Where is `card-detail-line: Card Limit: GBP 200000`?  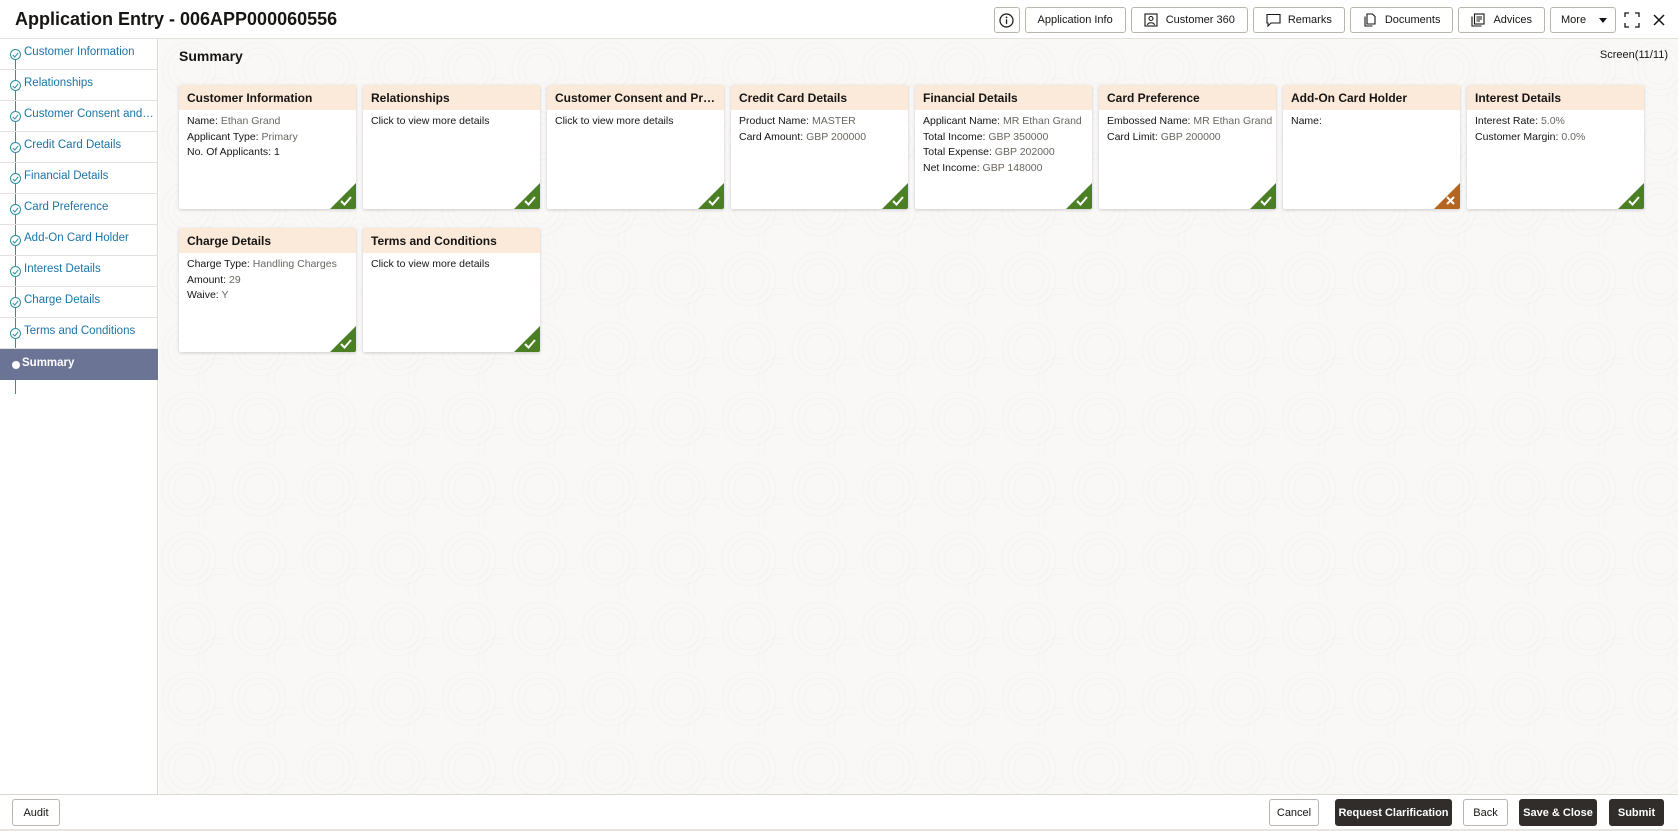
card-detail-line: Card Limit: GBP 200000 is located at coordinates (1187, 138).